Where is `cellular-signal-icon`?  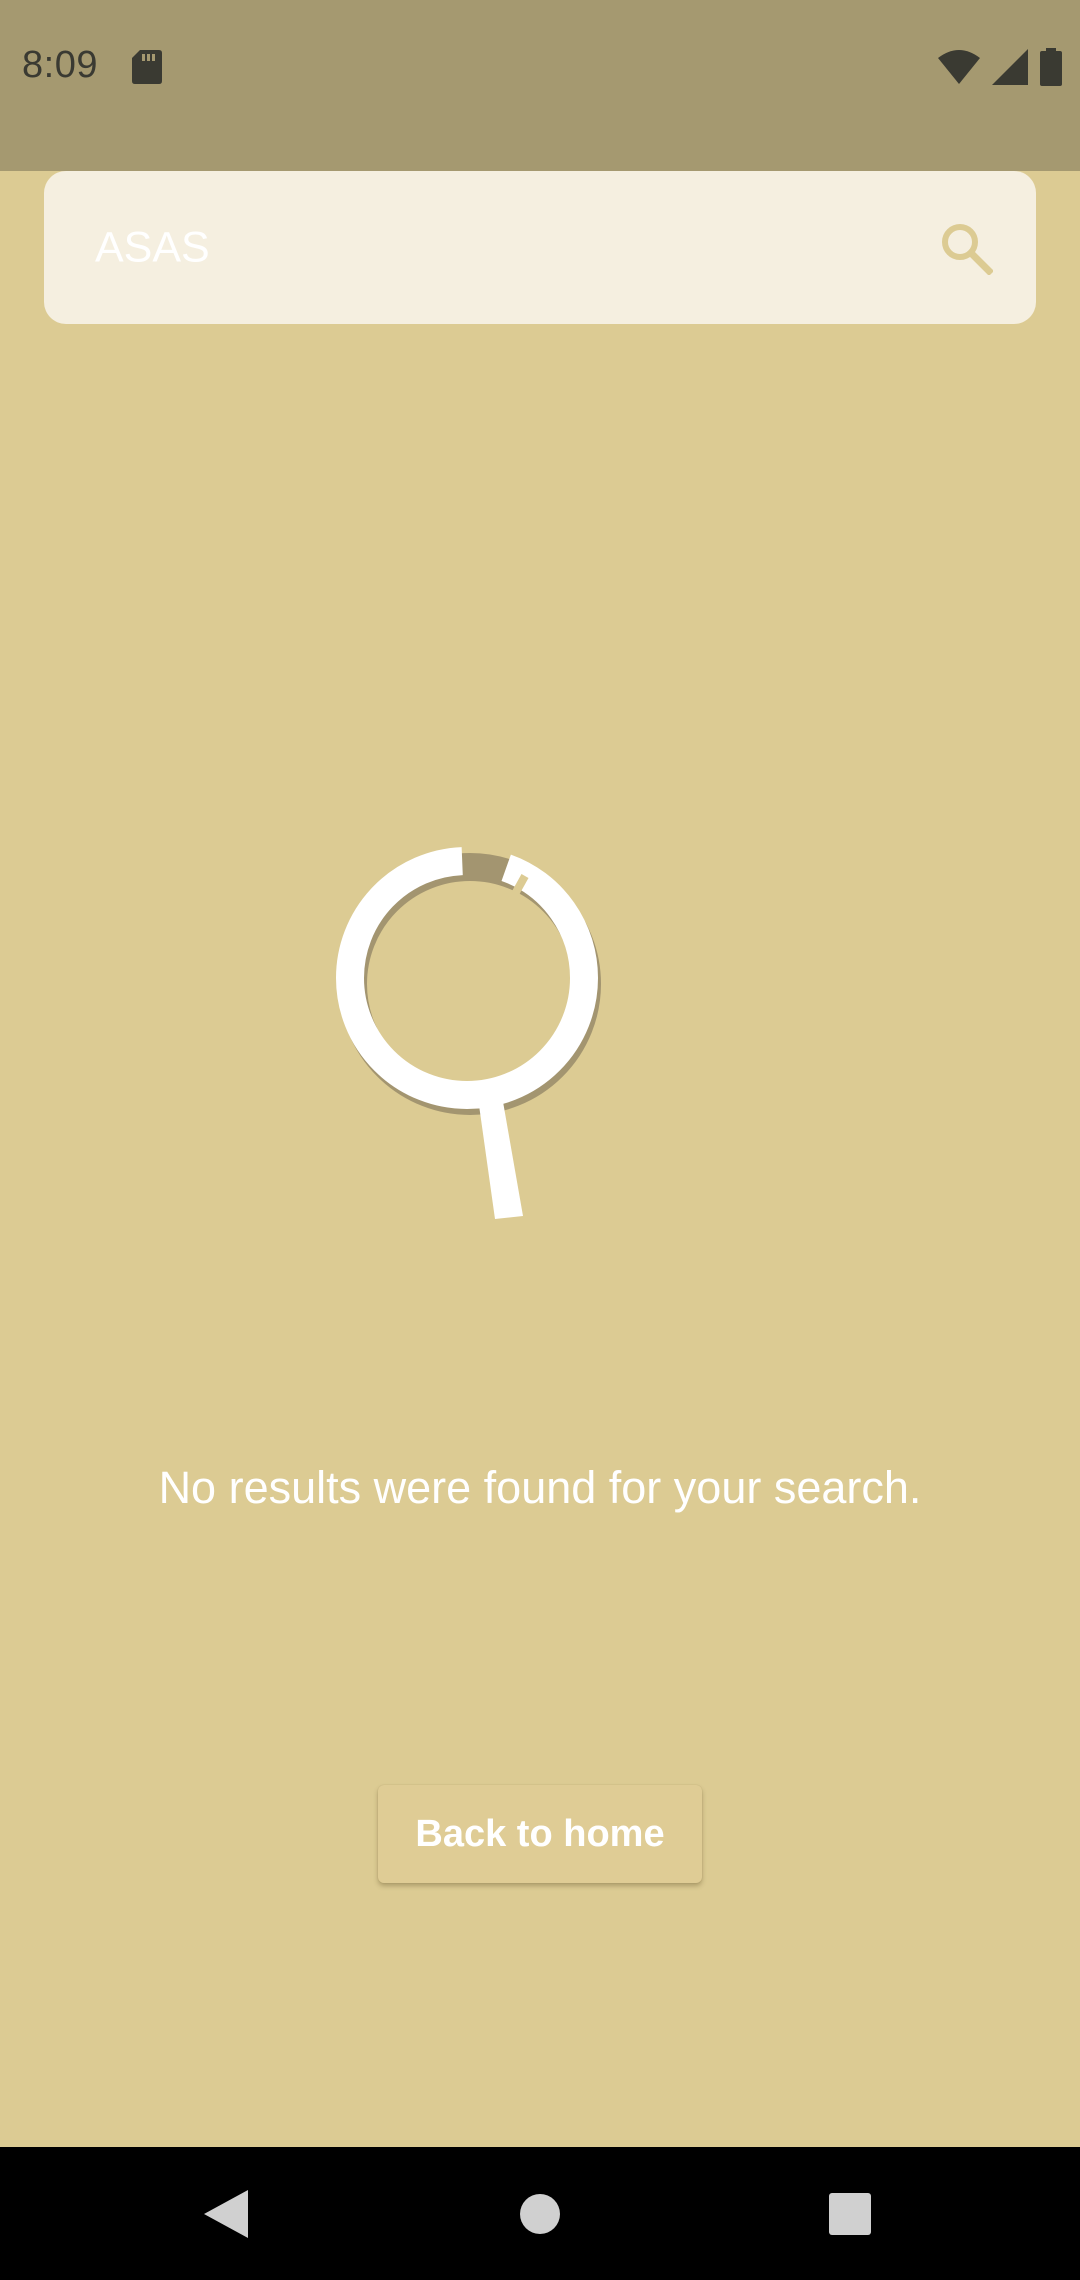 cellular-signal-icon is located at coordinates (1010, 69).